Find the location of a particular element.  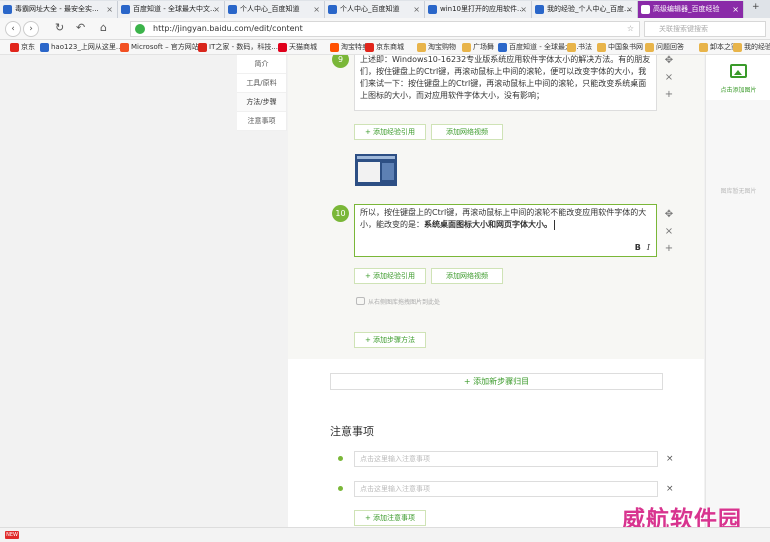

bookmark-label: 我的经验 is located at coordinates (757, 47).